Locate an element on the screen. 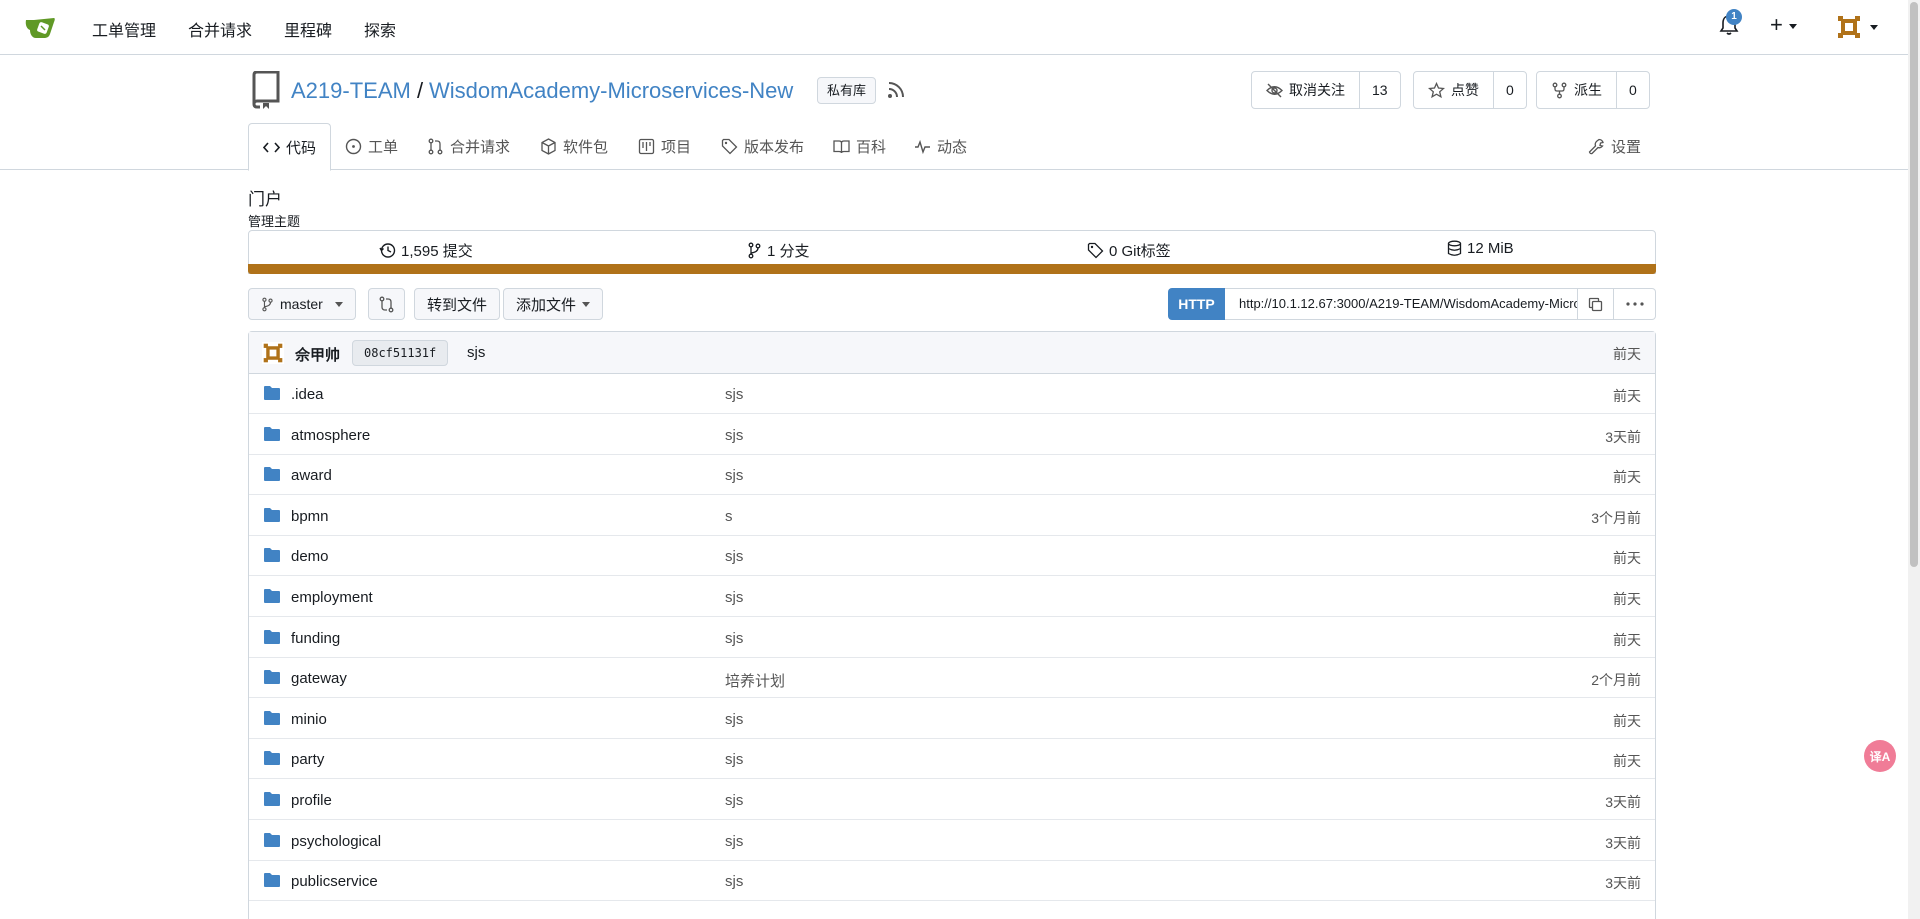 The width and height of the screenshot is (1920, 919). compare-button is located at coordinates (386, 304).